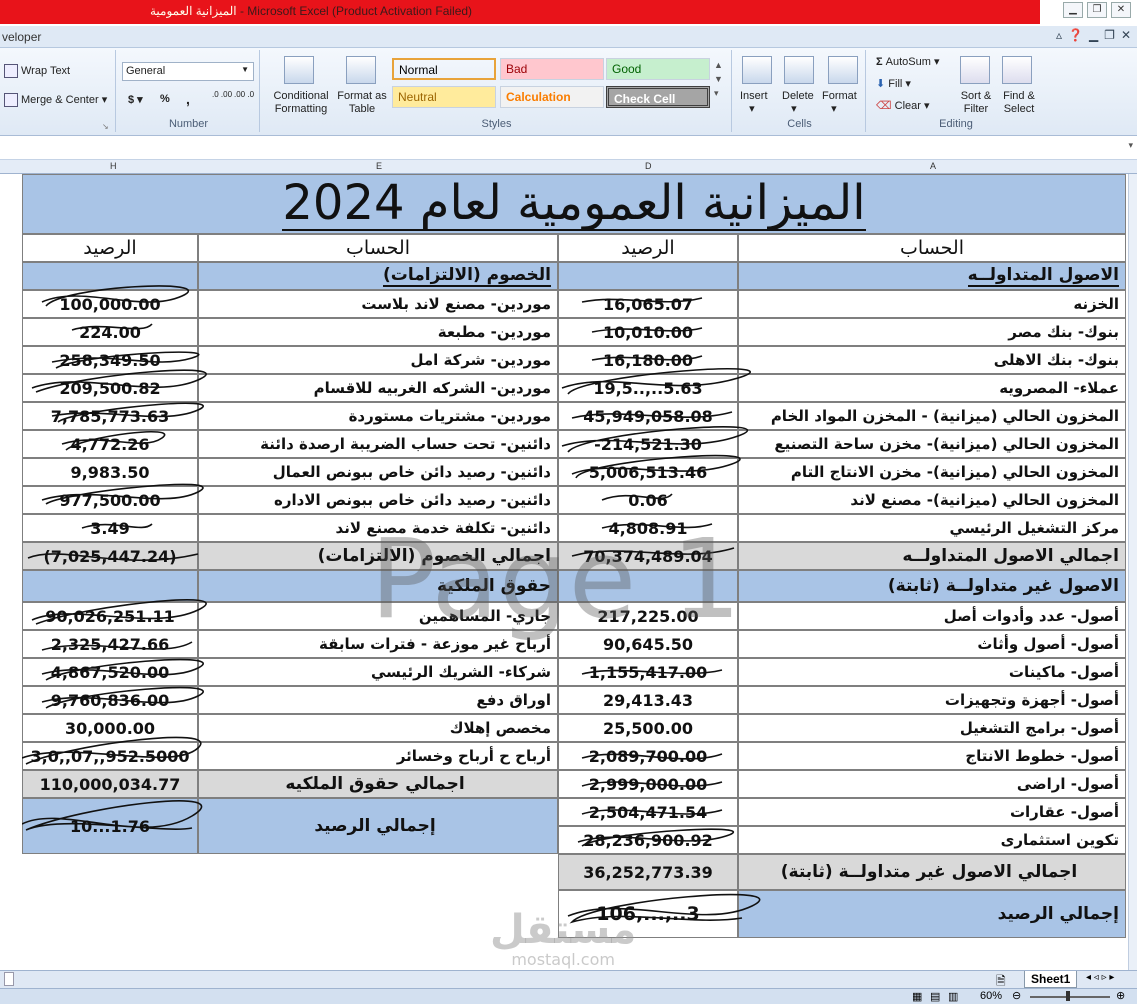 Image resolution: width=1137 pixels, height=1004 pixels. Describe the element at coordinates (110, 672) in the screenshot. I see `row2-left-balance: 4,867,520.00` at that location.